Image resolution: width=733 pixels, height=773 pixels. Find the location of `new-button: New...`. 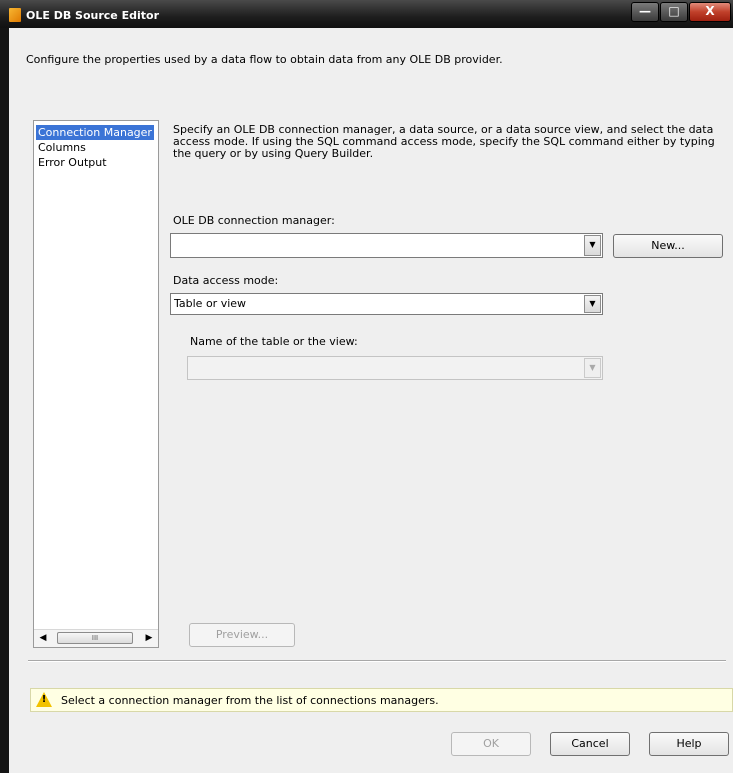

new-button: New... is located at coordinates (668, 246).